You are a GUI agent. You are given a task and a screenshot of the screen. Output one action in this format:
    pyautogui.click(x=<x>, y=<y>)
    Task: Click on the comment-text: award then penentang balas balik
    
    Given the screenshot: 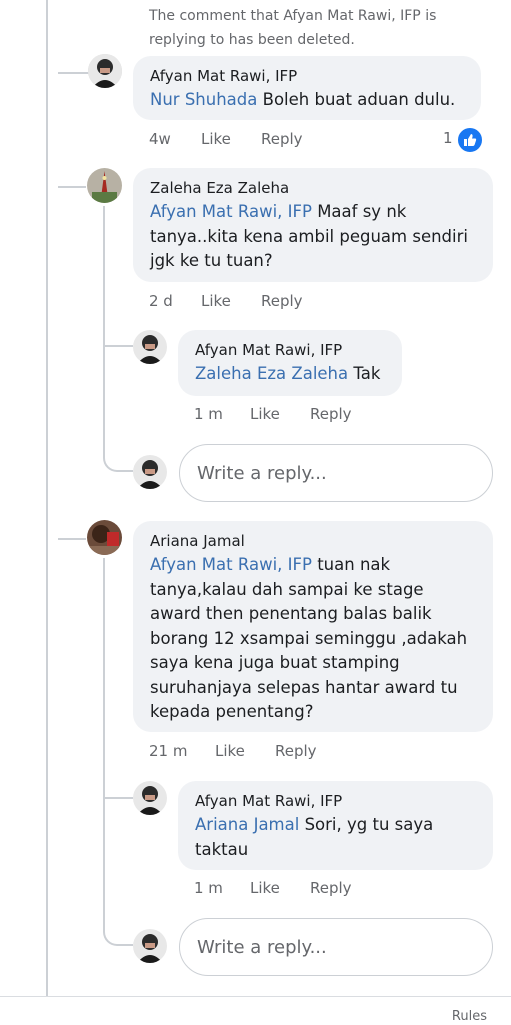 What is the action you would take?
    pyautogui.click(x=291, y=613)
    